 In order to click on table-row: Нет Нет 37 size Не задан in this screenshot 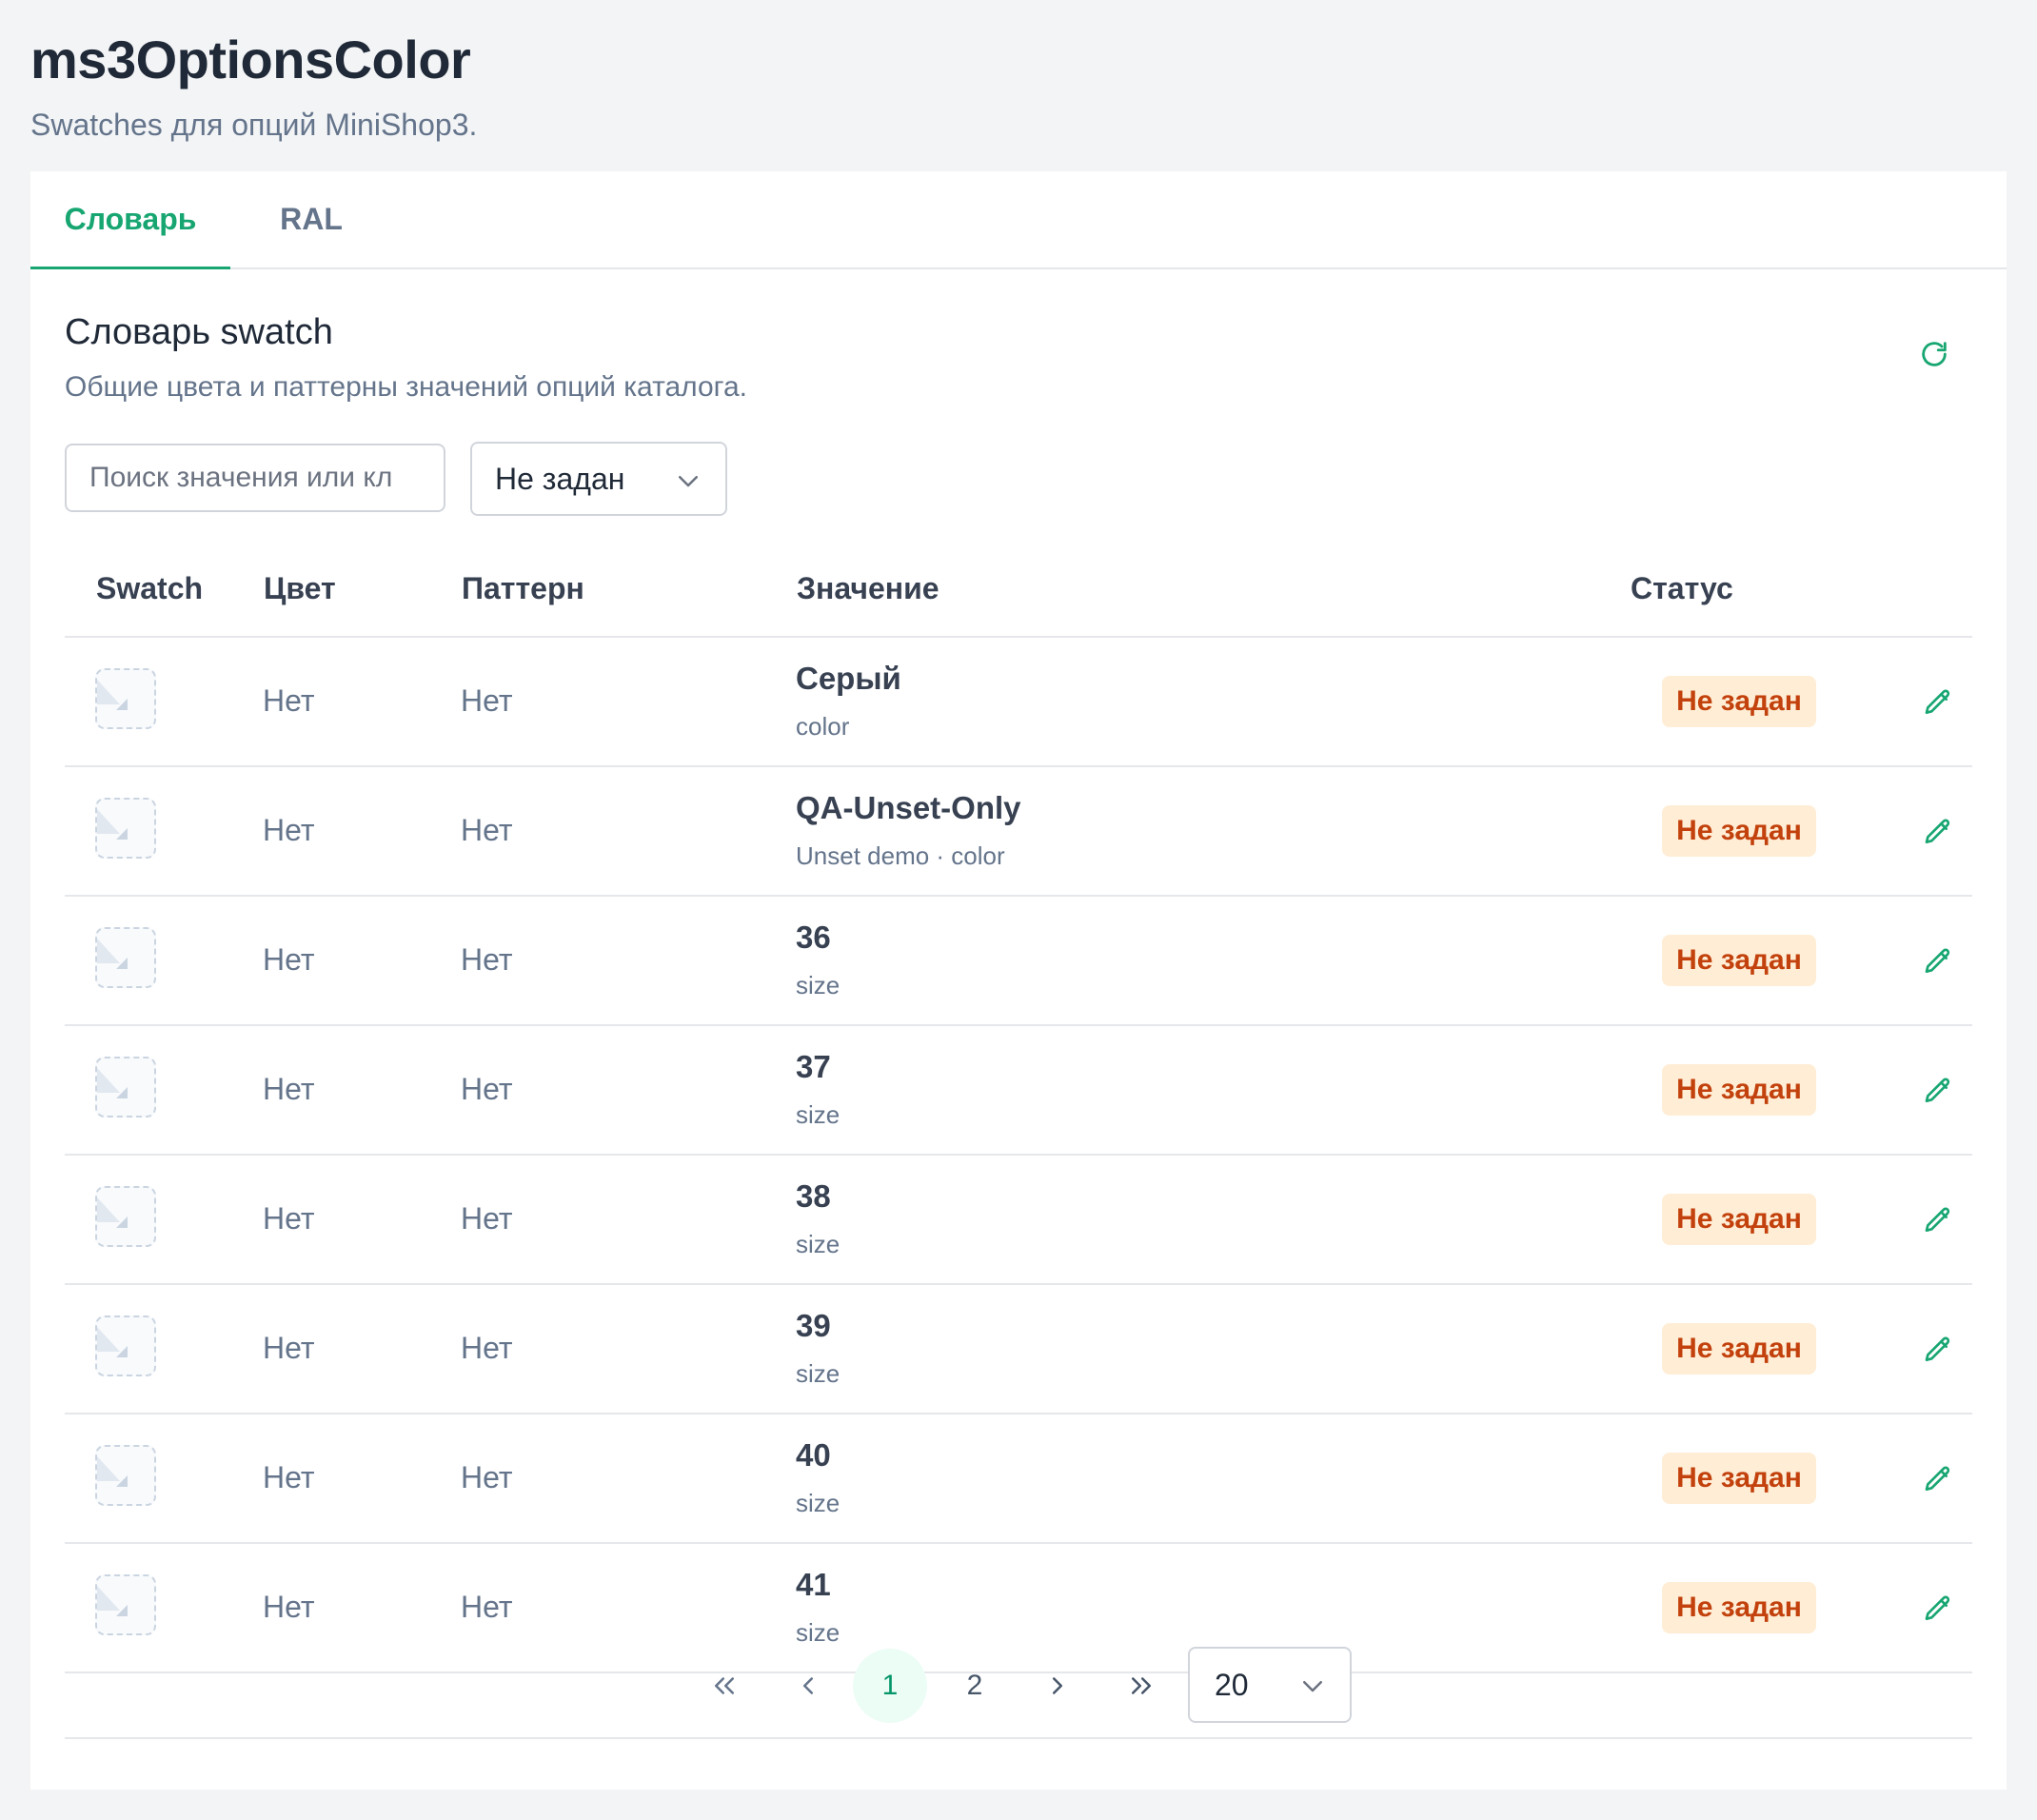, I will do `click(1018, 1091)`.